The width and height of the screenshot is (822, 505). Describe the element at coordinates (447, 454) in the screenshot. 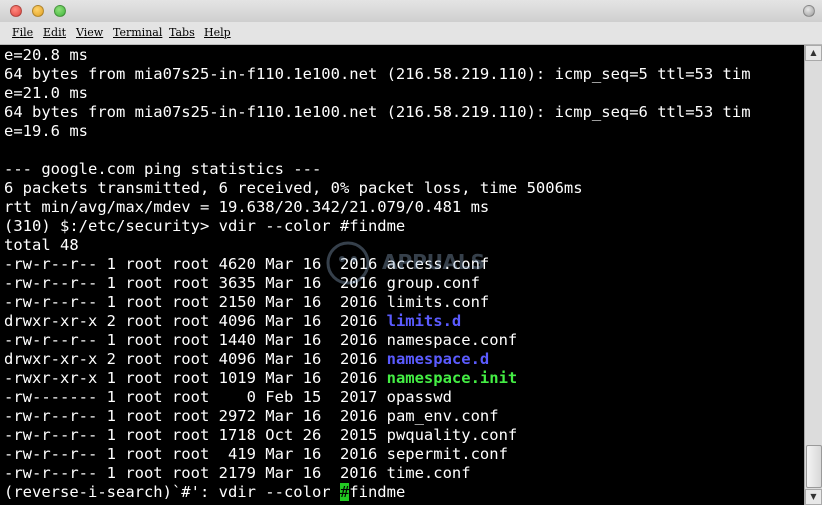

I see `file-name: sepermit.conf` at that location.